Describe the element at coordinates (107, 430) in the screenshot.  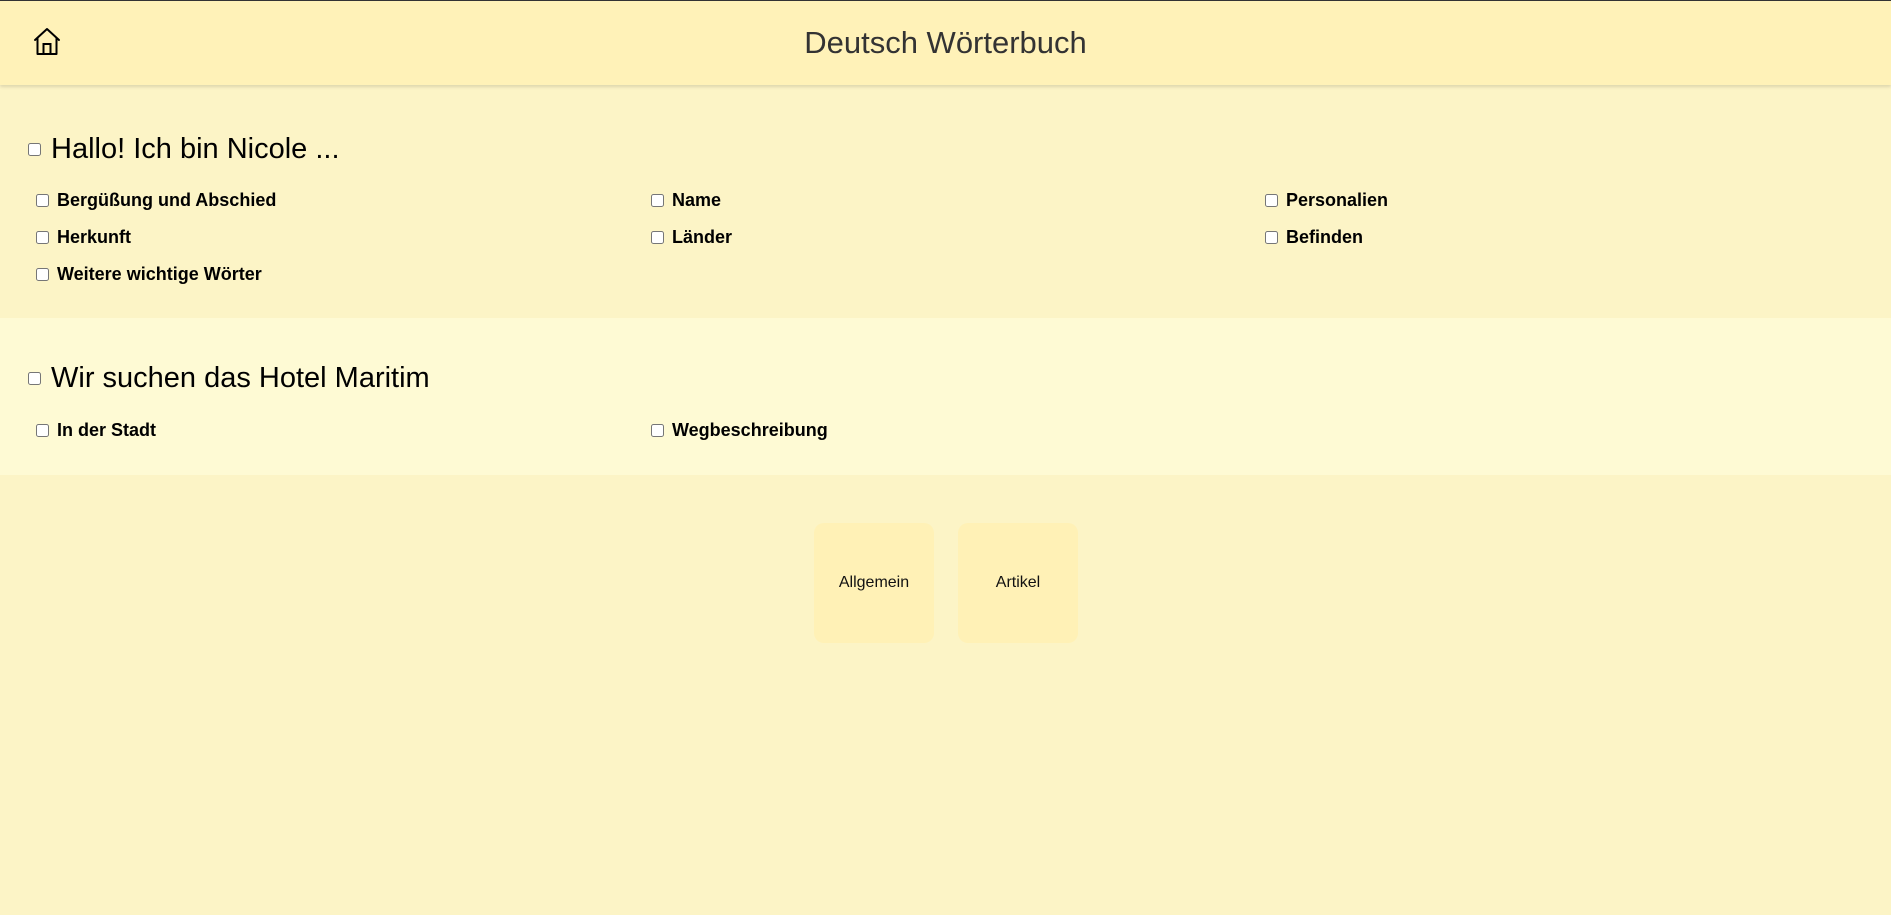
I see `topic-label: In der Stadt` at that location.